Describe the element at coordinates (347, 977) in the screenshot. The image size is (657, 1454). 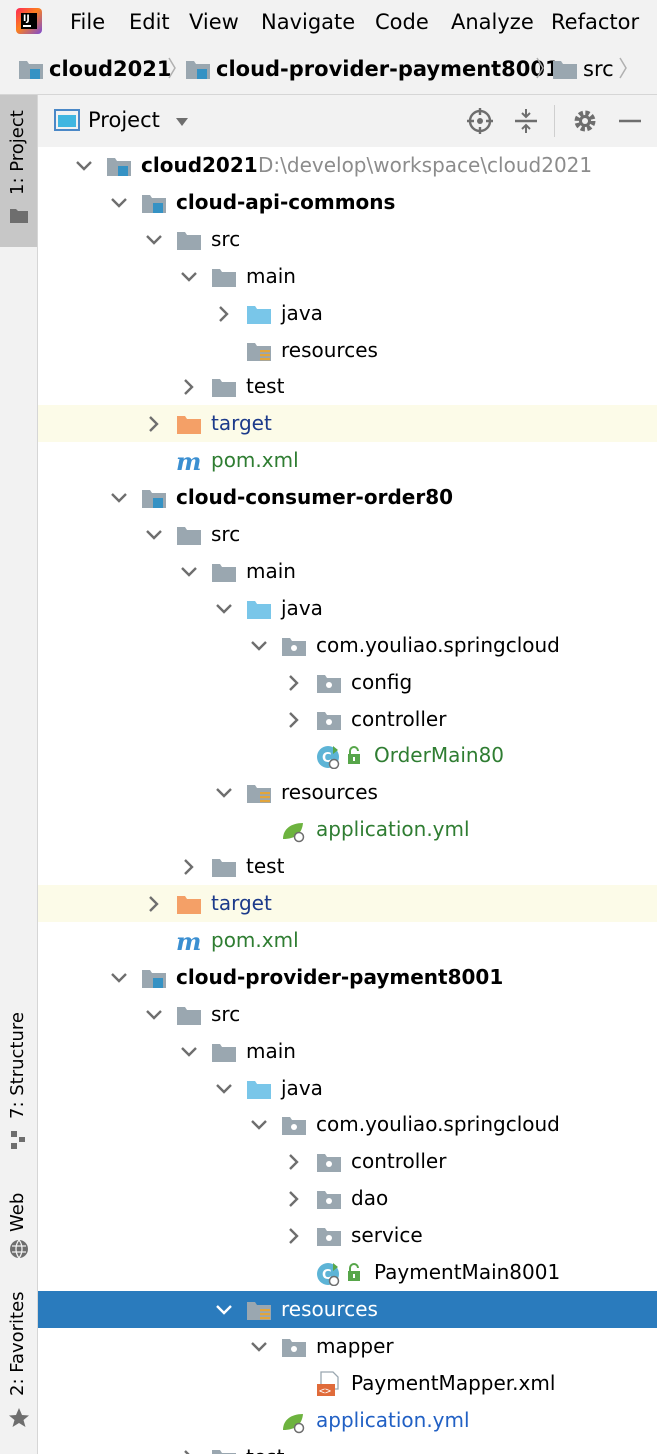
I see `tree-row: cloud-provider-payment8001` at that location.